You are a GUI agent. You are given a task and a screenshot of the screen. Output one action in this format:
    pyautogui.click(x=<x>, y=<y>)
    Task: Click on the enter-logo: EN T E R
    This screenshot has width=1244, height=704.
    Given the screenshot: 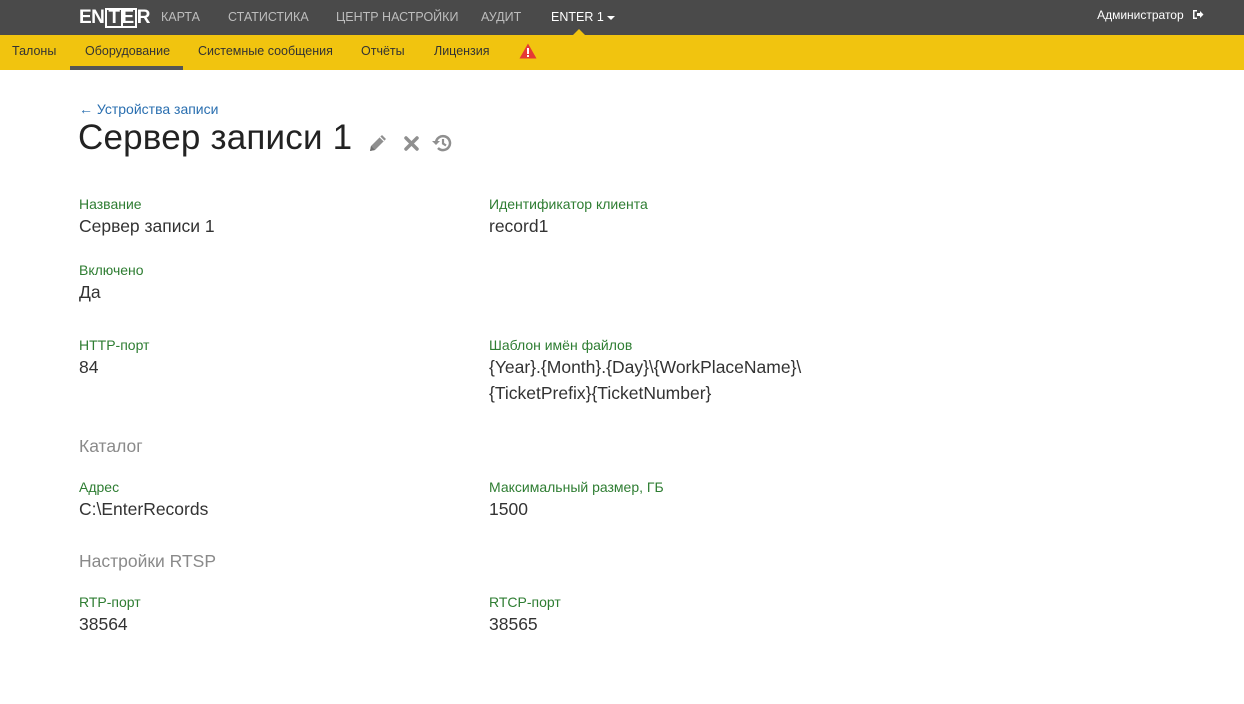 What is the action you would take?
    pyautogui.click(x=114, y=18)
    